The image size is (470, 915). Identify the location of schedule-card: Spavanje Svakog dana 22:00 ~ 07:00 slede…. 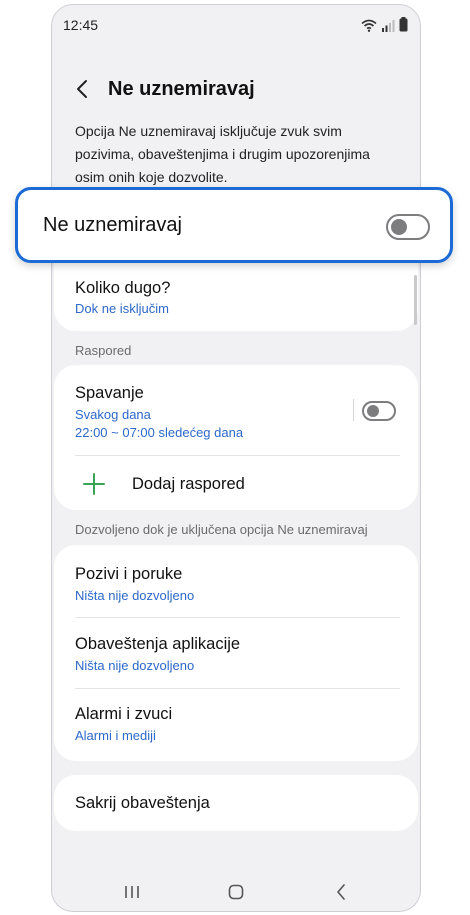
(236, 437).